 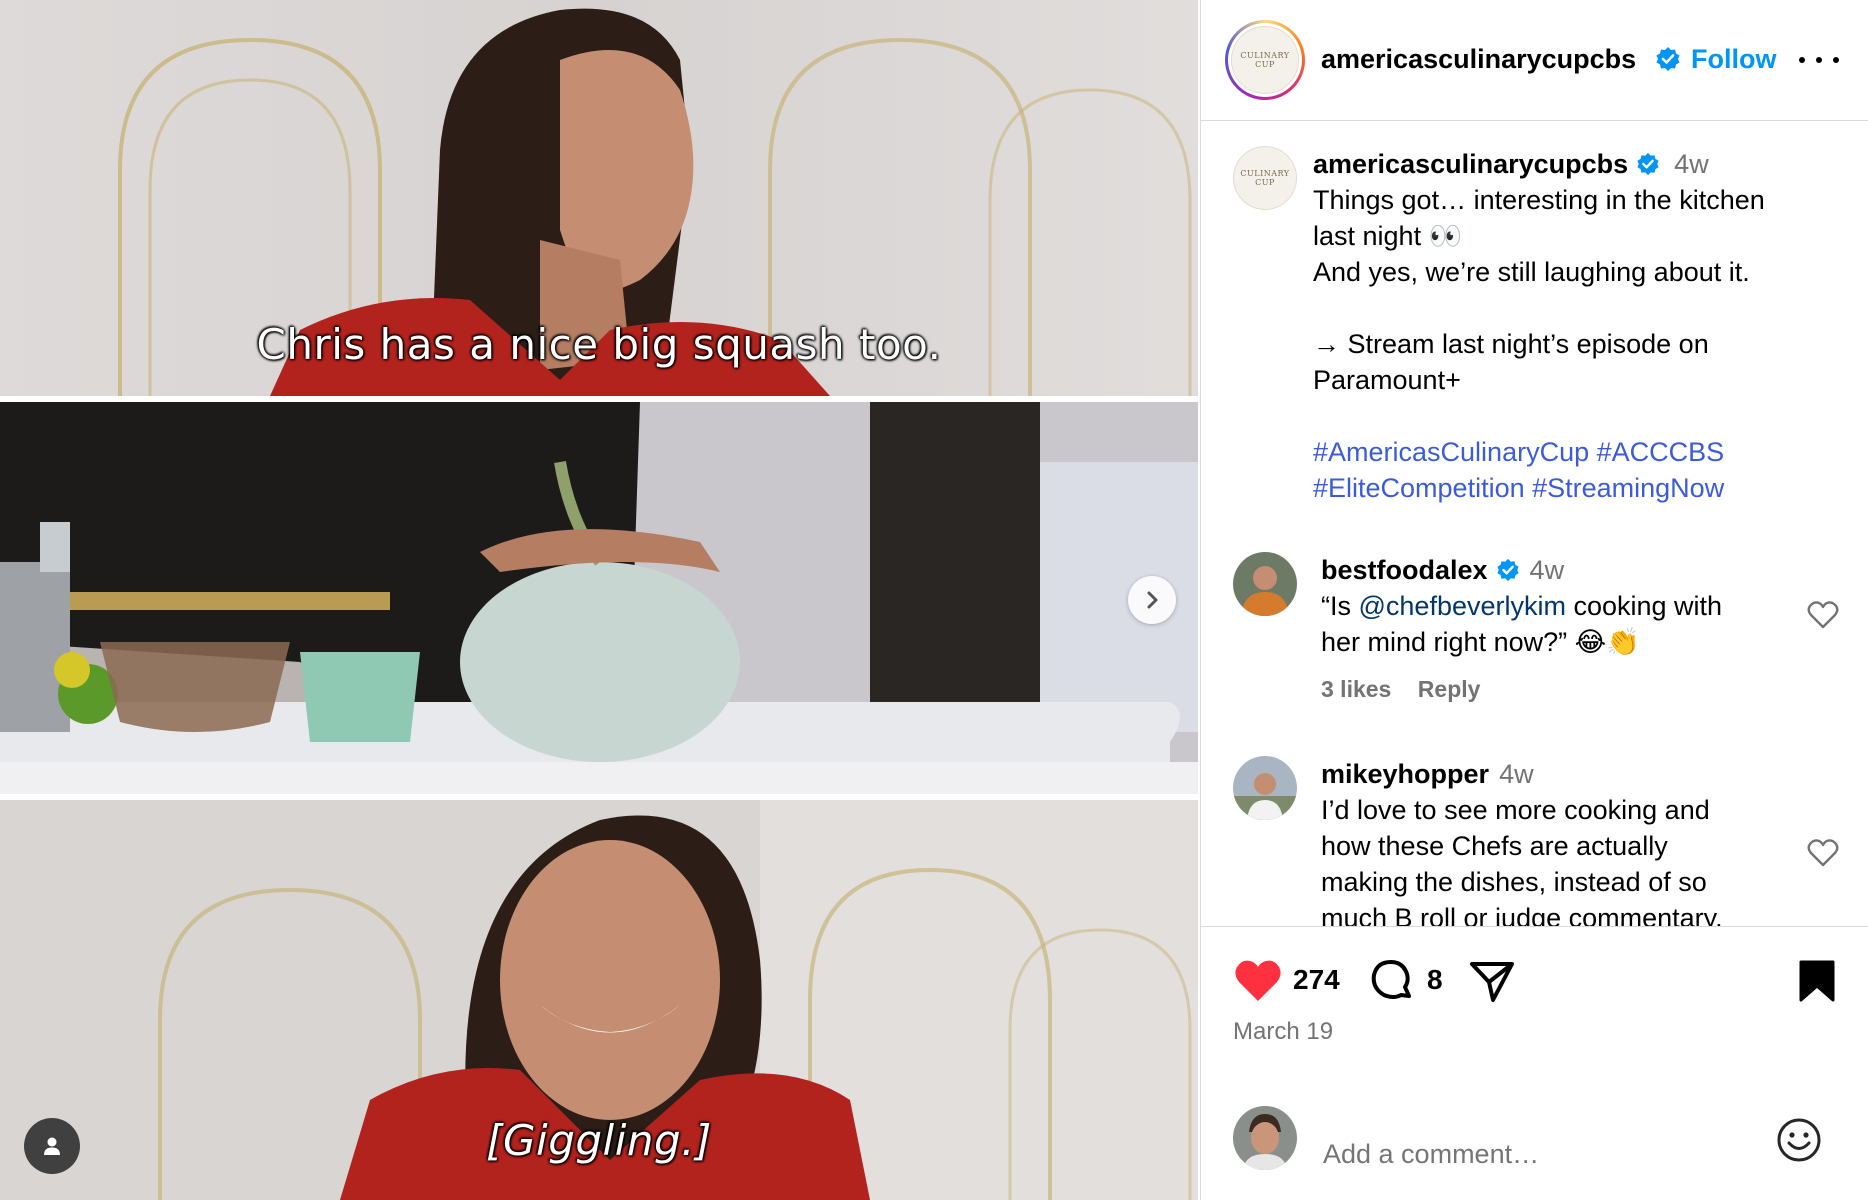 What do you see at coordinates (1316, 980) in the screenshot?
I see `like-count: 274` at bounding box center [1316, 980].